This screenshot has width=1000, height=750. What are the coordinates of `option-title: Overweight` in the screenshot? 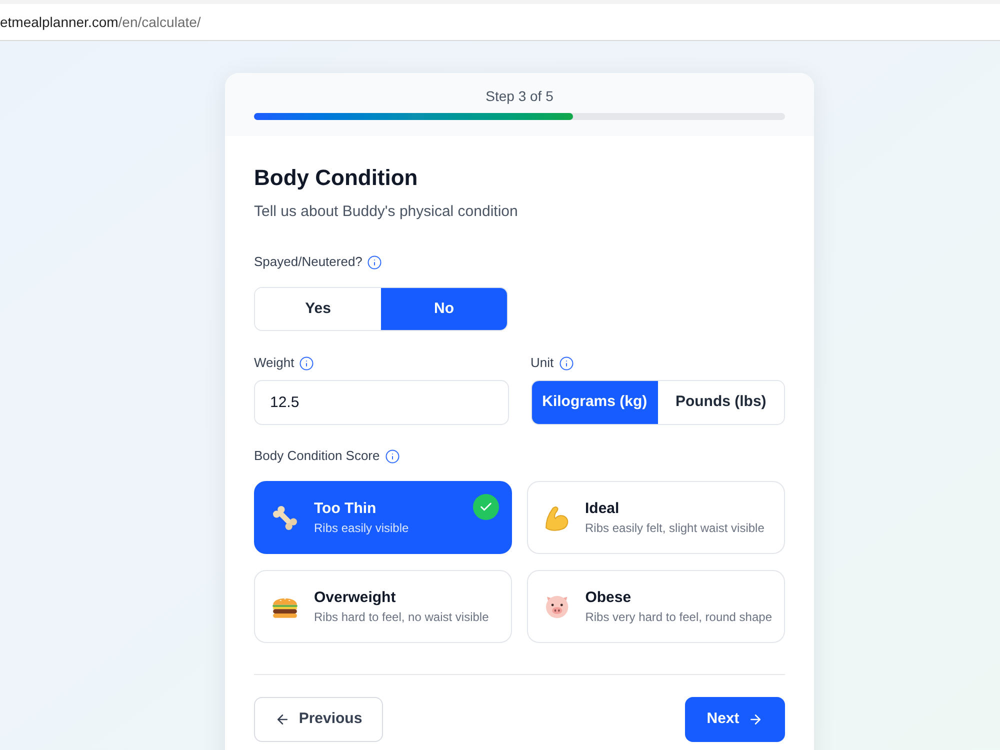 It's located at (355, 598).